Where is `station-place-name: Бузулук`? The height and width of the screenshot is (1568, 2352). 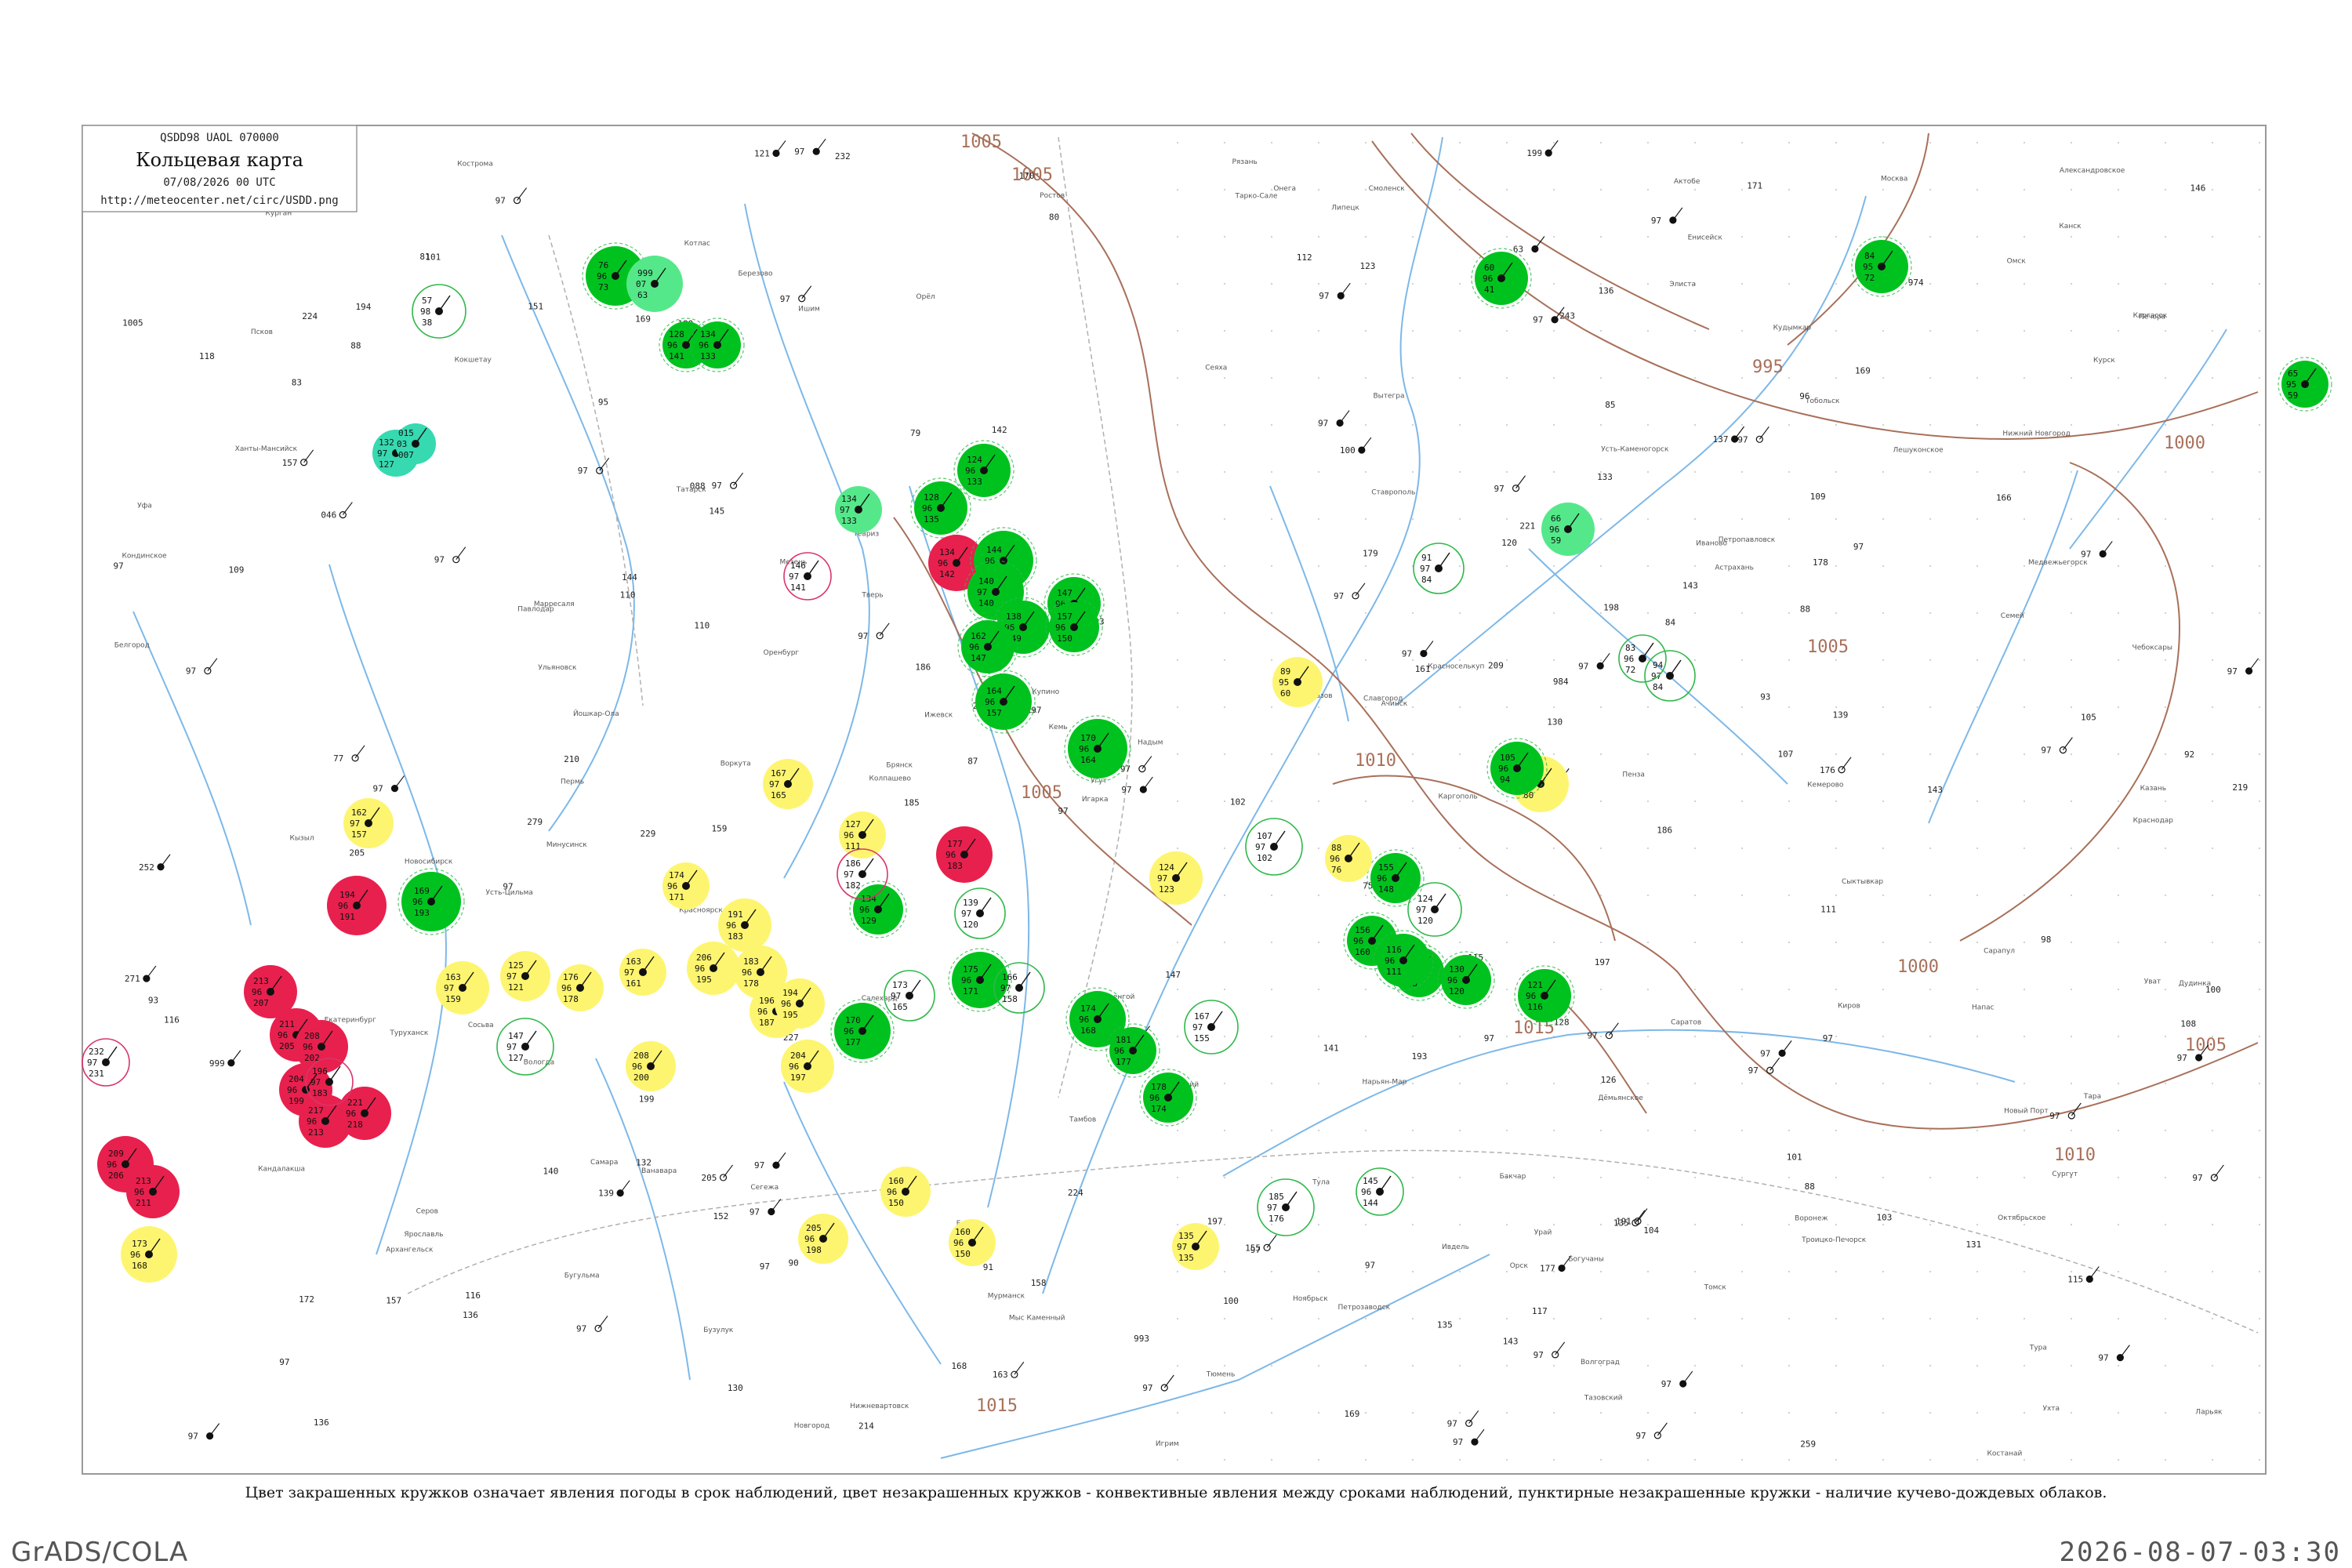 station-place-name: Бузулук is located at coordinates (718, 1330).